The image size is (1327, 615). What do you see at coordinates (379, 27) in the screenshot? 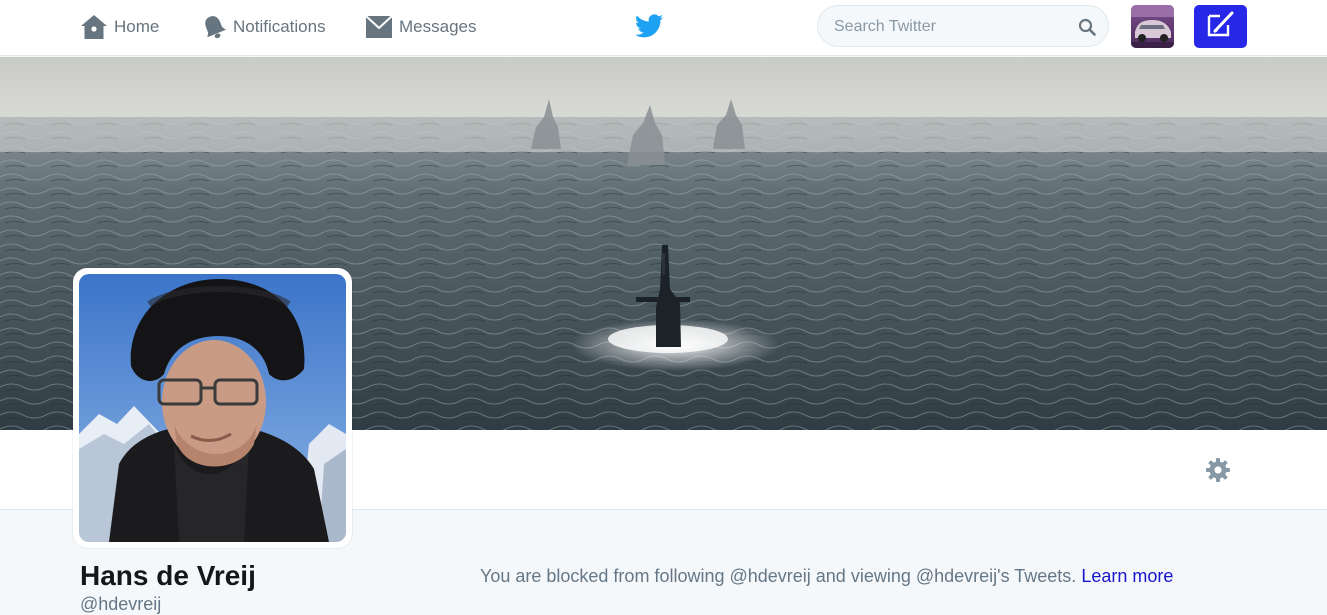
I see `envelope-icon` at bounding box center [379, 27].